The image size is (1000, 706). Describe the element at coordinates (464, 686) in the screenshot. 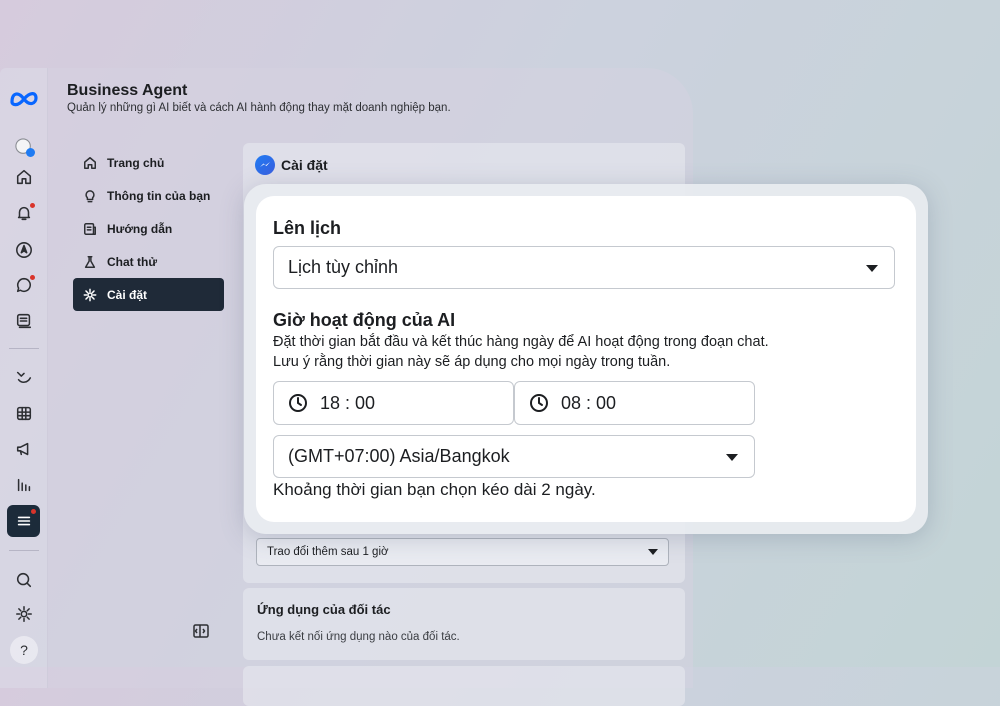

I see `next-card` at that location.